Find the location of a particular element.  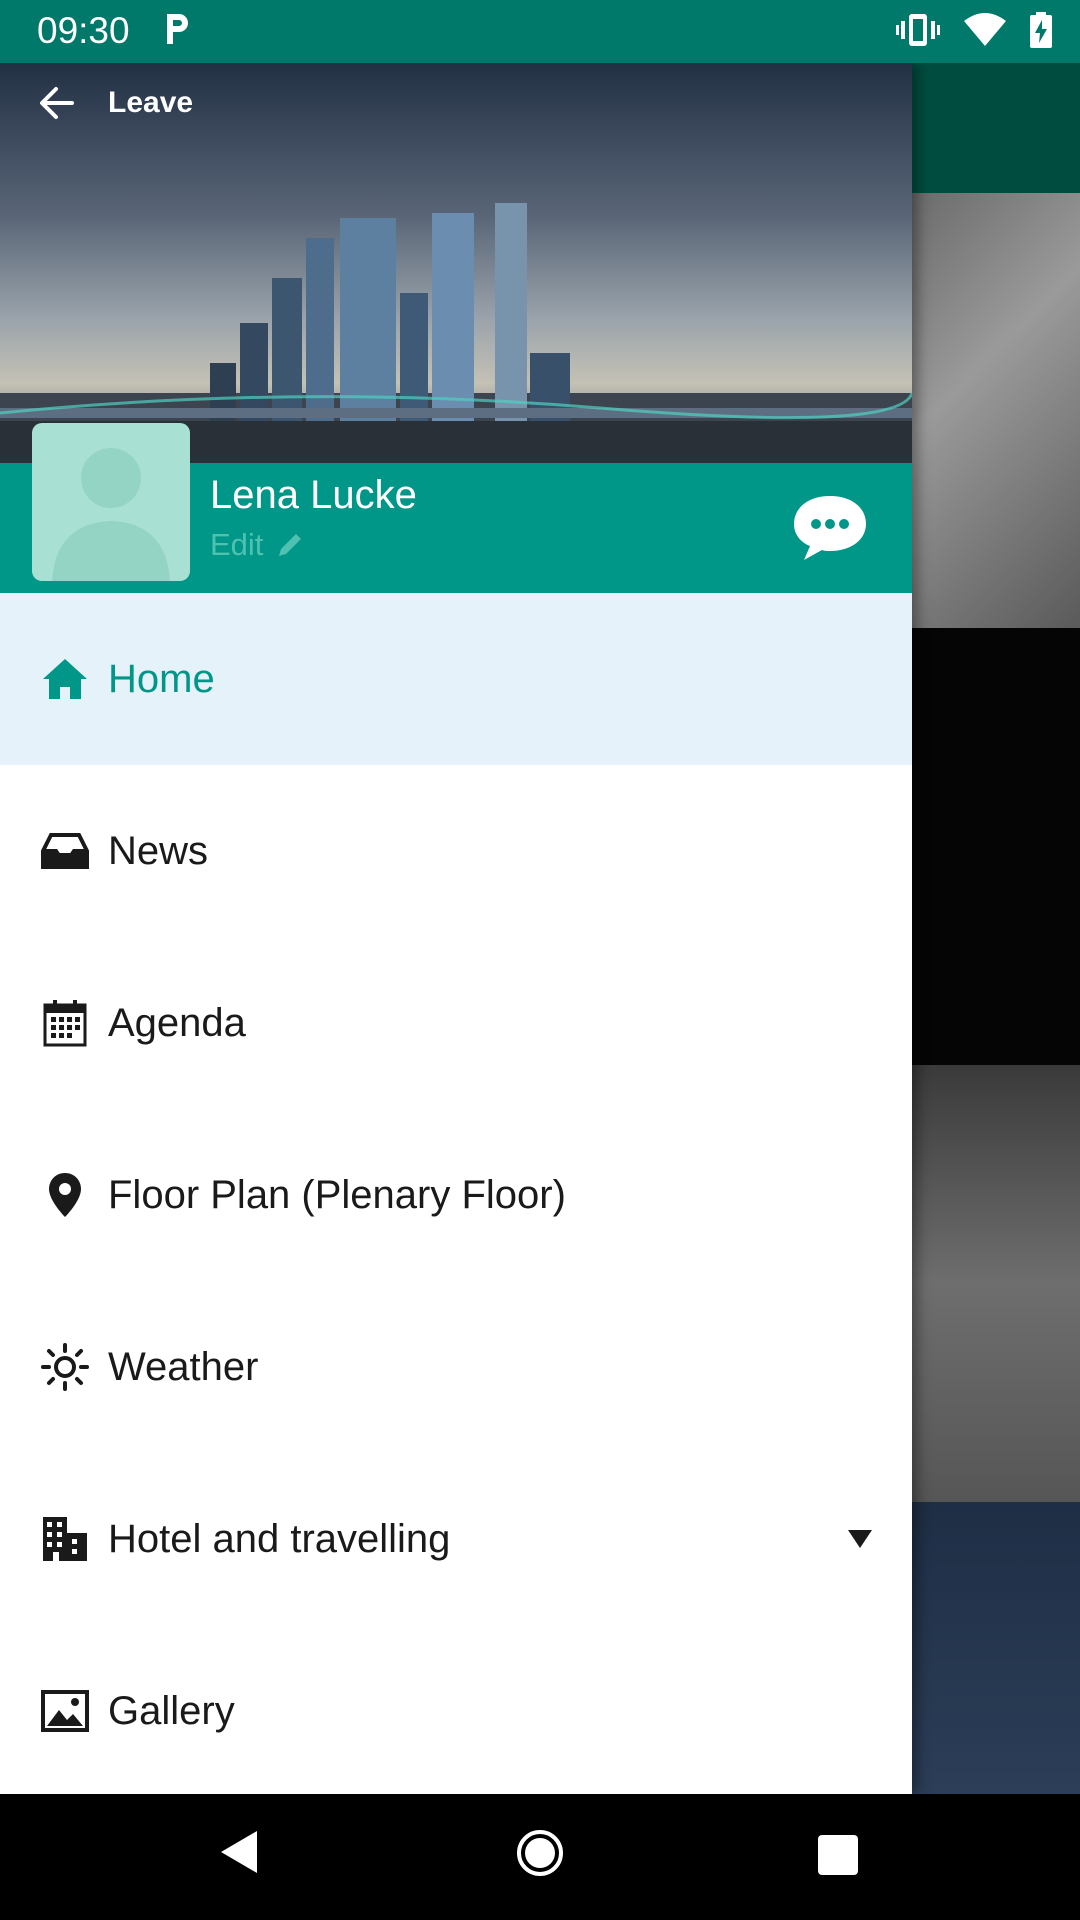

background-content is located at coordinates (996, 928).